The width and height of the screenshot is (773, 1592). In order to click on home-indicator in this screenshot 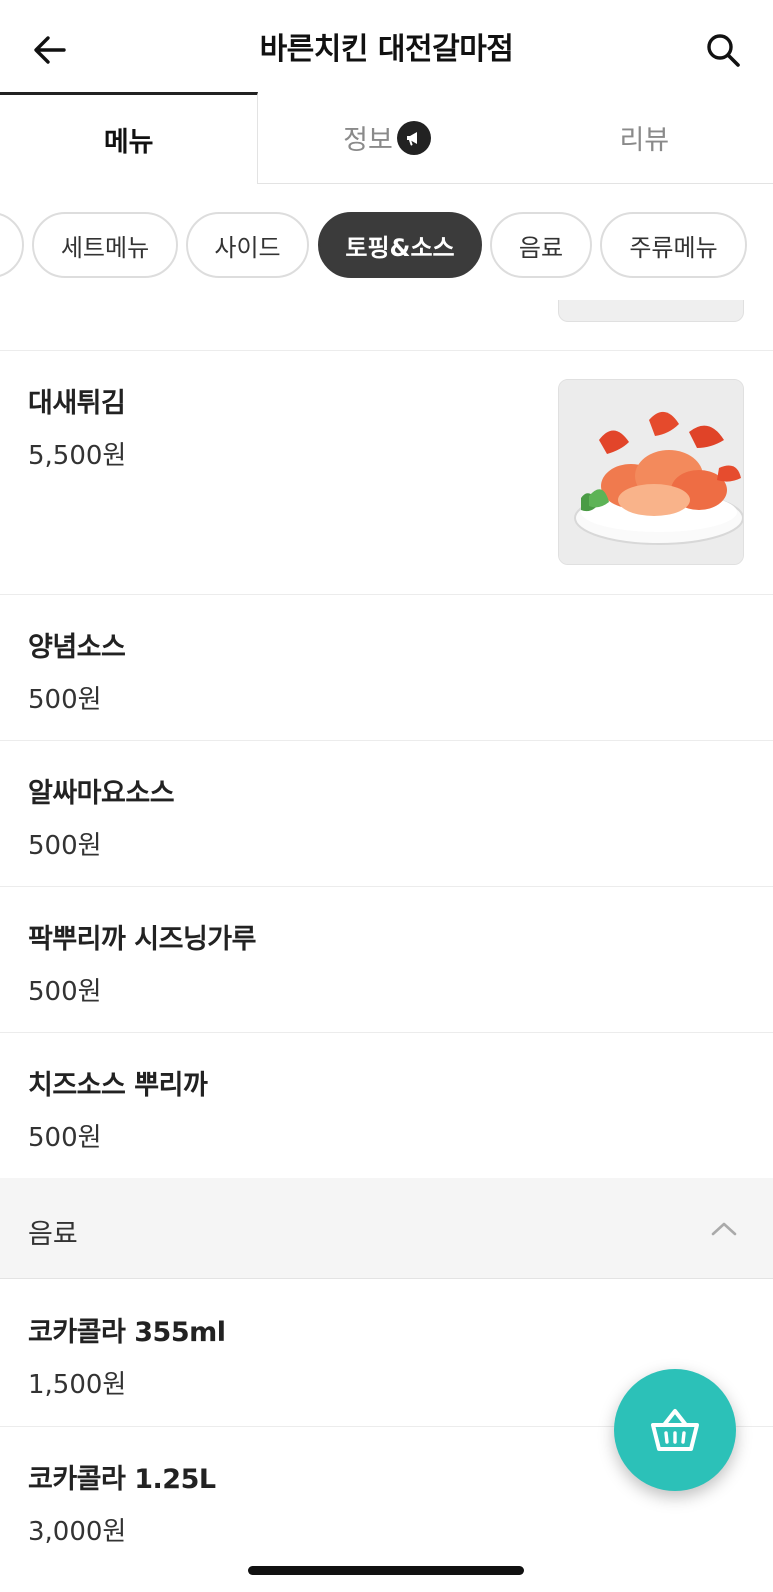, I will do `click(386, 1570)`.